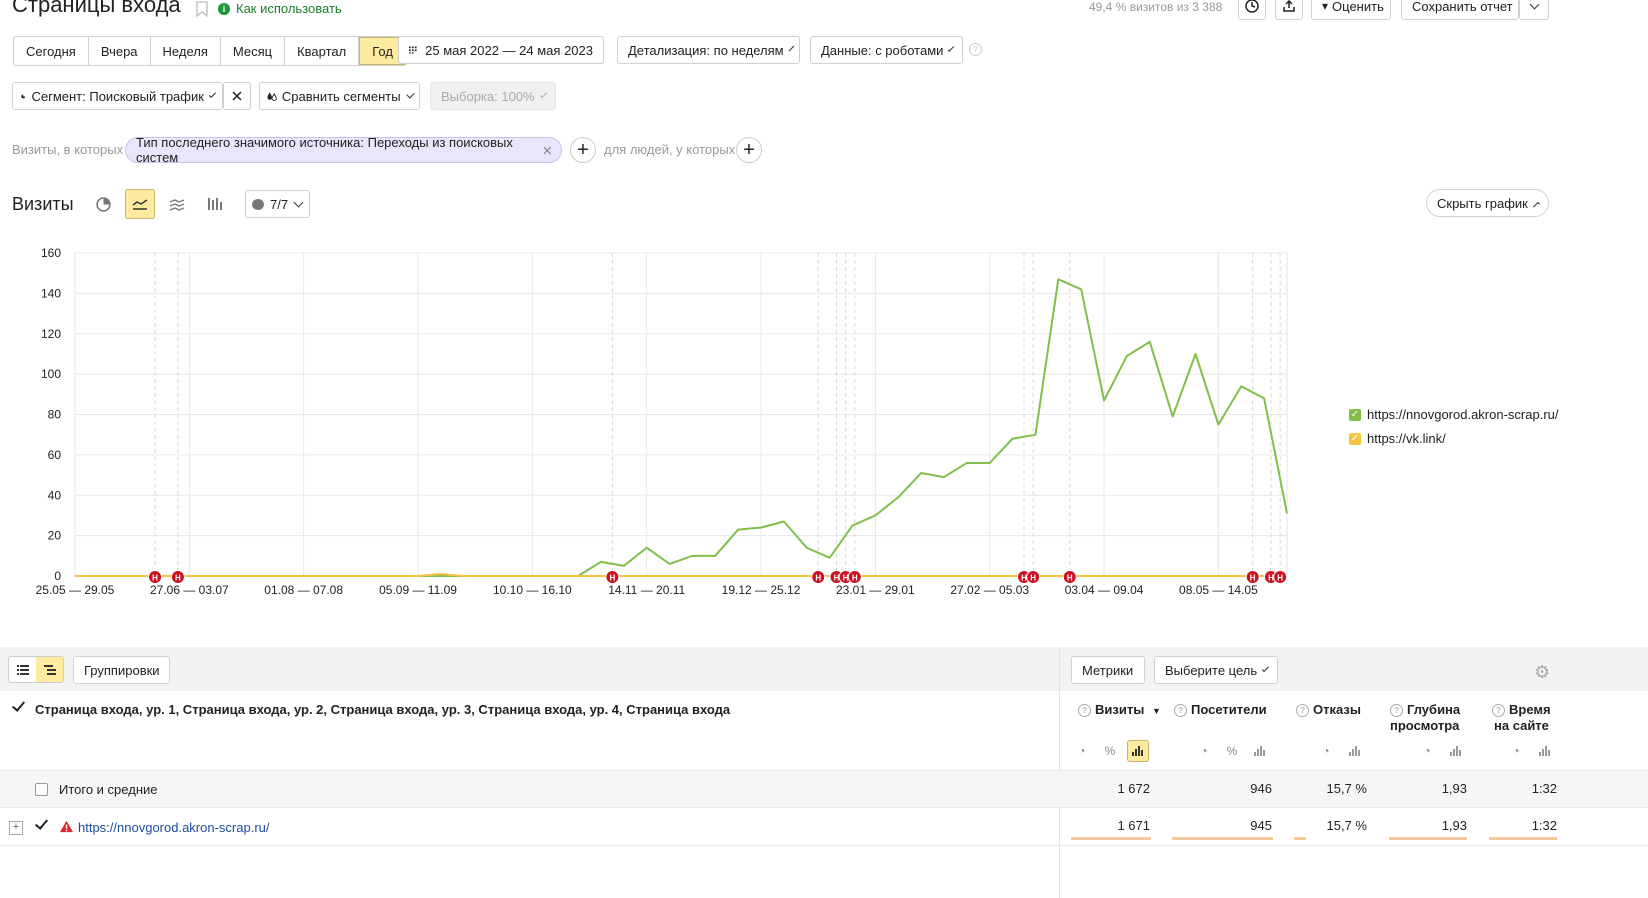  I want to click on metrics-label: Метрики, so click(1108, 670).